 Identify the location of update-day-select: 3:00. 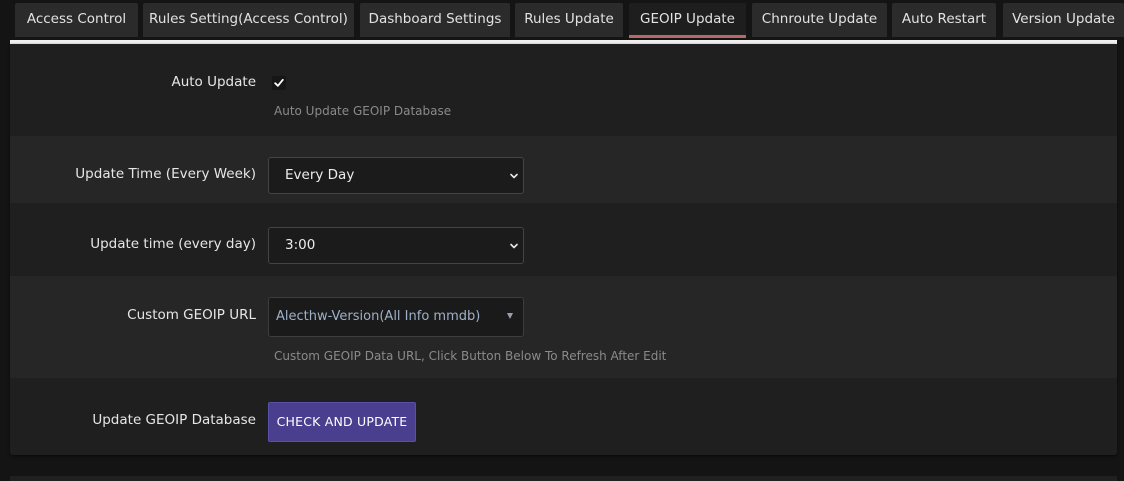
(396, 245).